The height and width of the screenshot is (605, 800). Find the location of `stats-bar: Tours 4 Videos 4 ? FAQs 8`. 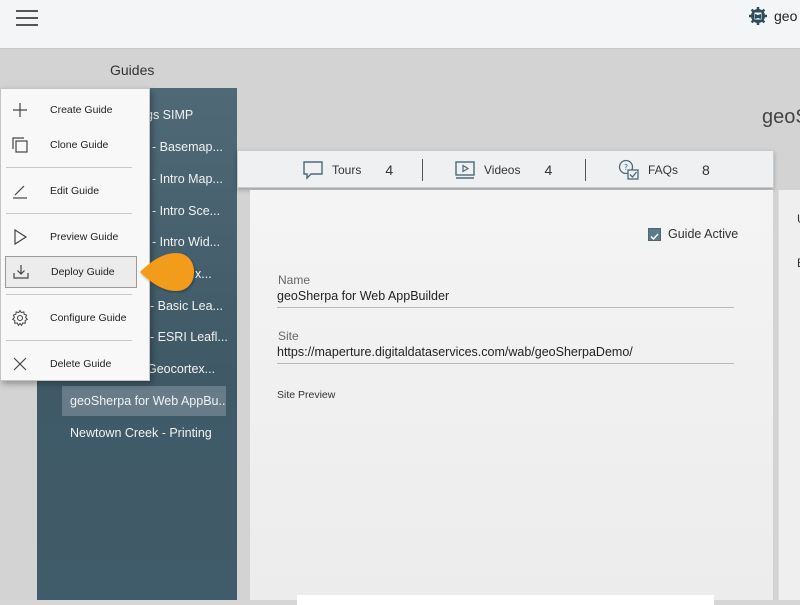

stats-bar: Tours 4 Videos 4 ? FAQs 8 is located at coordinates (505, 169).